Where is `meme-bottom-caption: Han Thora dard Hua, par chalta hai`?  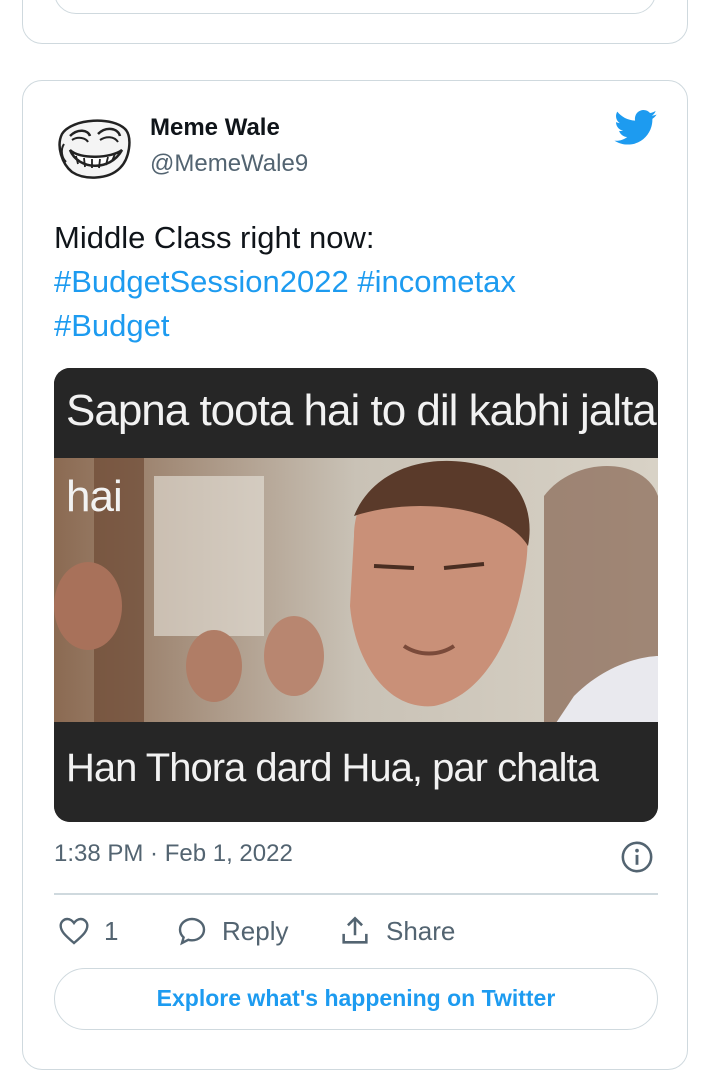
meme-bottom-caption: Han Thora dard Hua, par chalta hai is located at coordinates (356, 772).